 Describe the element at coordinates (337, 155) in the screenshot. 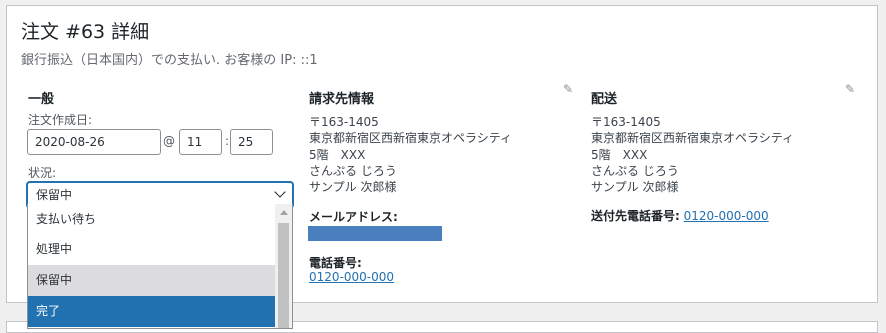

I see `billing-address-line: 5階 XXX` at that location.